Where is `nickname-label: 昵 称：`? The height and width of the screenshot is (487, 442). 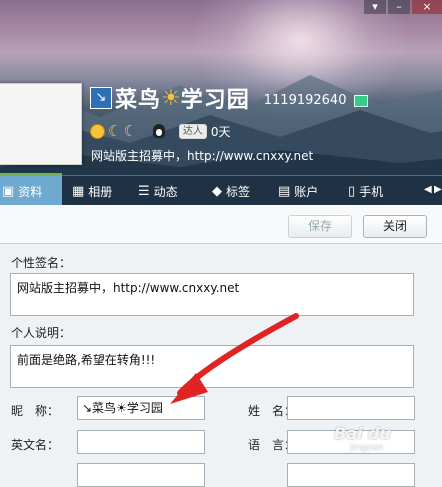 nickname-label: 昵 称： is located at coordinates (35, 411).